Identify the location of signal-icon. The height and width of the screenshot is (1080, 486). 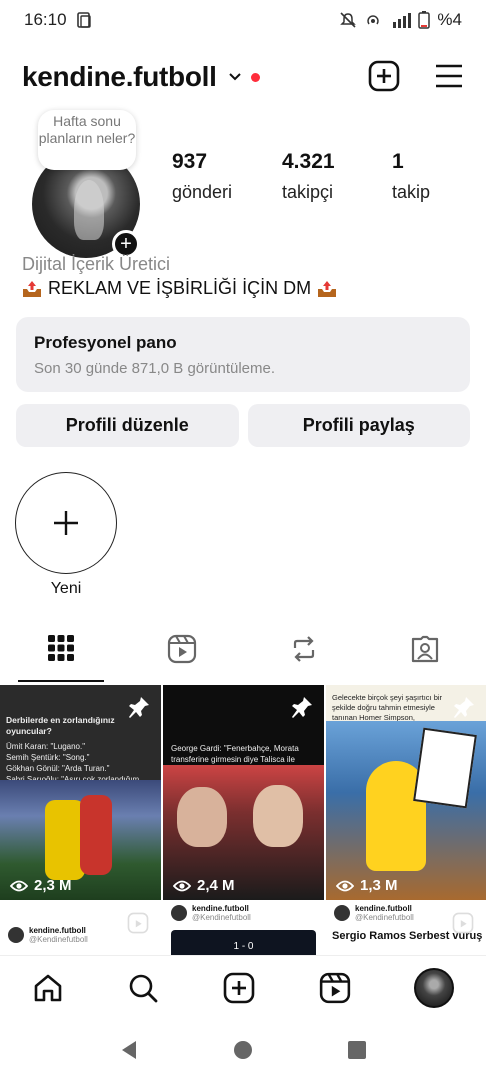
(402, 20).